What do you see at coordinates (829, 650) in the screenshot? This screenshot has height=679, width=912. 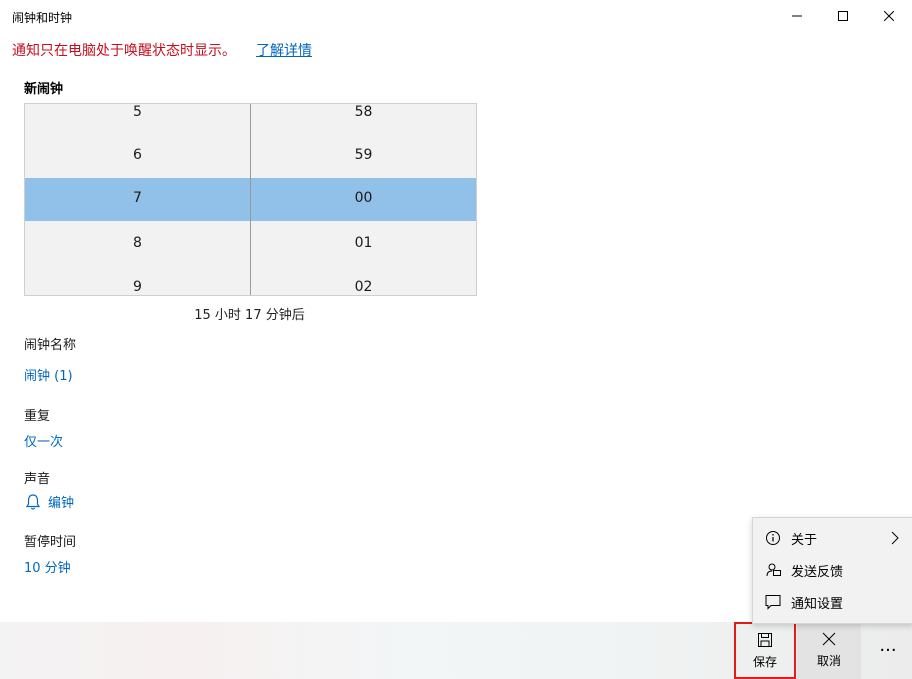 I see `cancel-button: 取消` at bounding box center [829, 650].